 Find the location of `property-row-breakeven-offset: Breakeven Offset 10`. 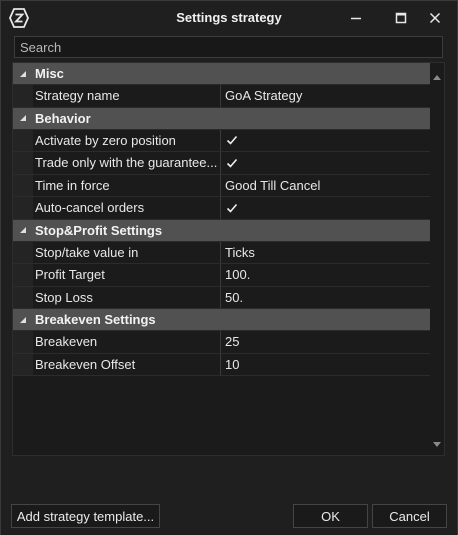

property-row-breakeven-offset: Breakeven Offset 10 is located at coordinates (222, 364).